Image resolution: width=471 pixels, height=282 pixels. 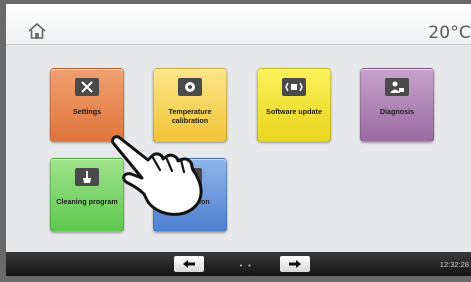 What do you see at coordinates (190, 105) in the screenshot?
I see `temperature-calibration-tile: Temperature calibration` at bounding box center [190, 105].